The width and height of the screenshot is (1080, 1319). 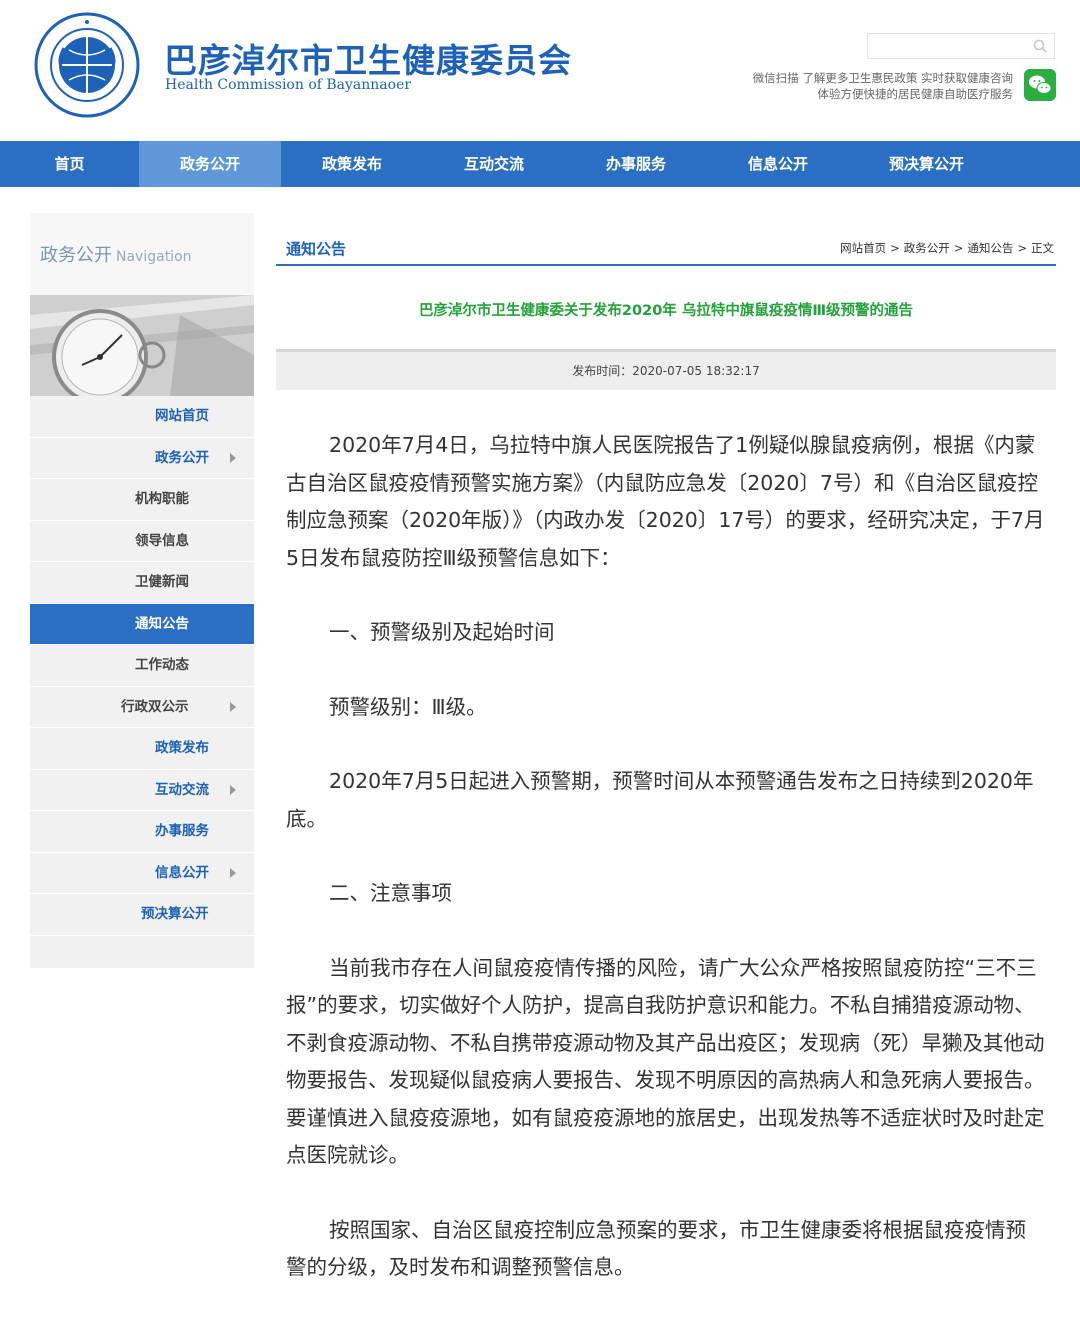 What do you see at coordinates (391, 893) in the screenshot?
I see `article-heading: 二、注意事项` at bounding box center [391, 893].